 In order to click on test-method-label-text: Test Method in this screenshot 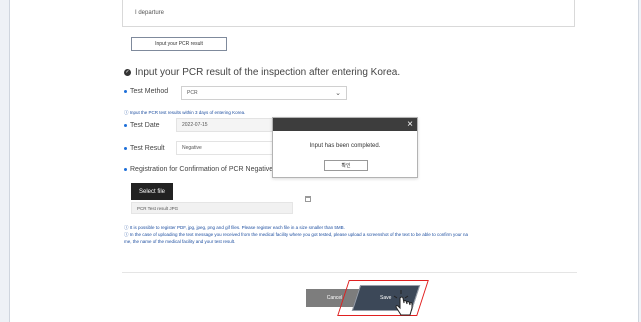, I will do `click(149, 91)`.